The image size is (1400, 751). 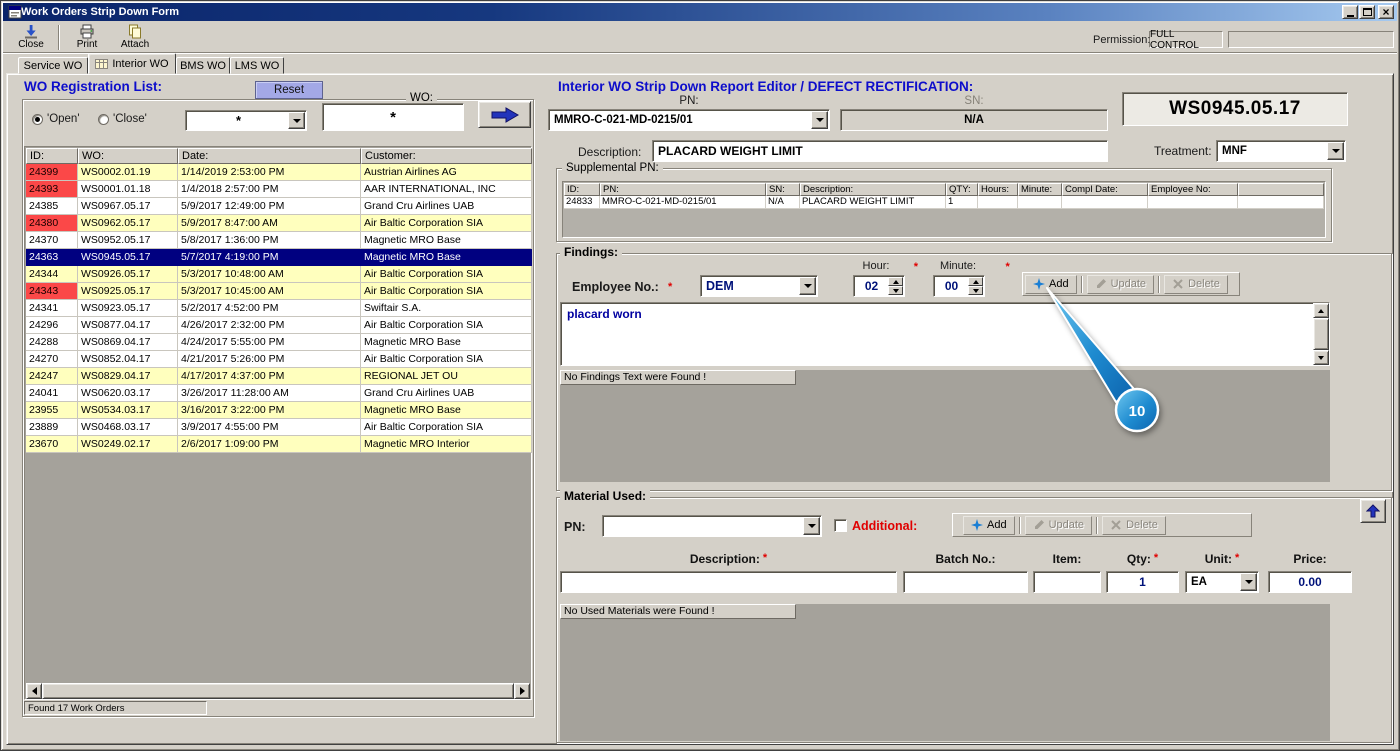 I want to click on maximize-button, so click(x=1367, y=12).